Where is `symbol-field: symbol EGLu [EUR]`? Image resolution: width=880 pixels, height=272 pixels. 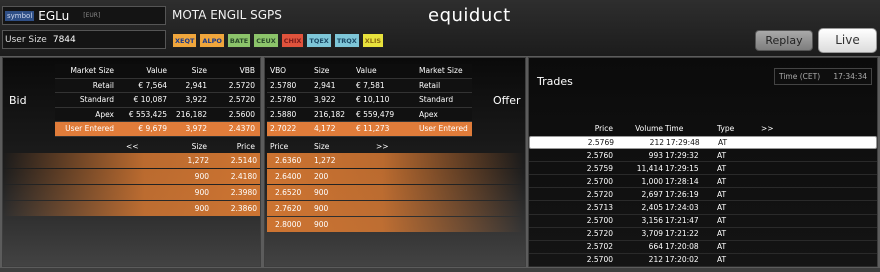
symbol-field: symbol EGLu [EUR] is located at coordinates (84, 15).